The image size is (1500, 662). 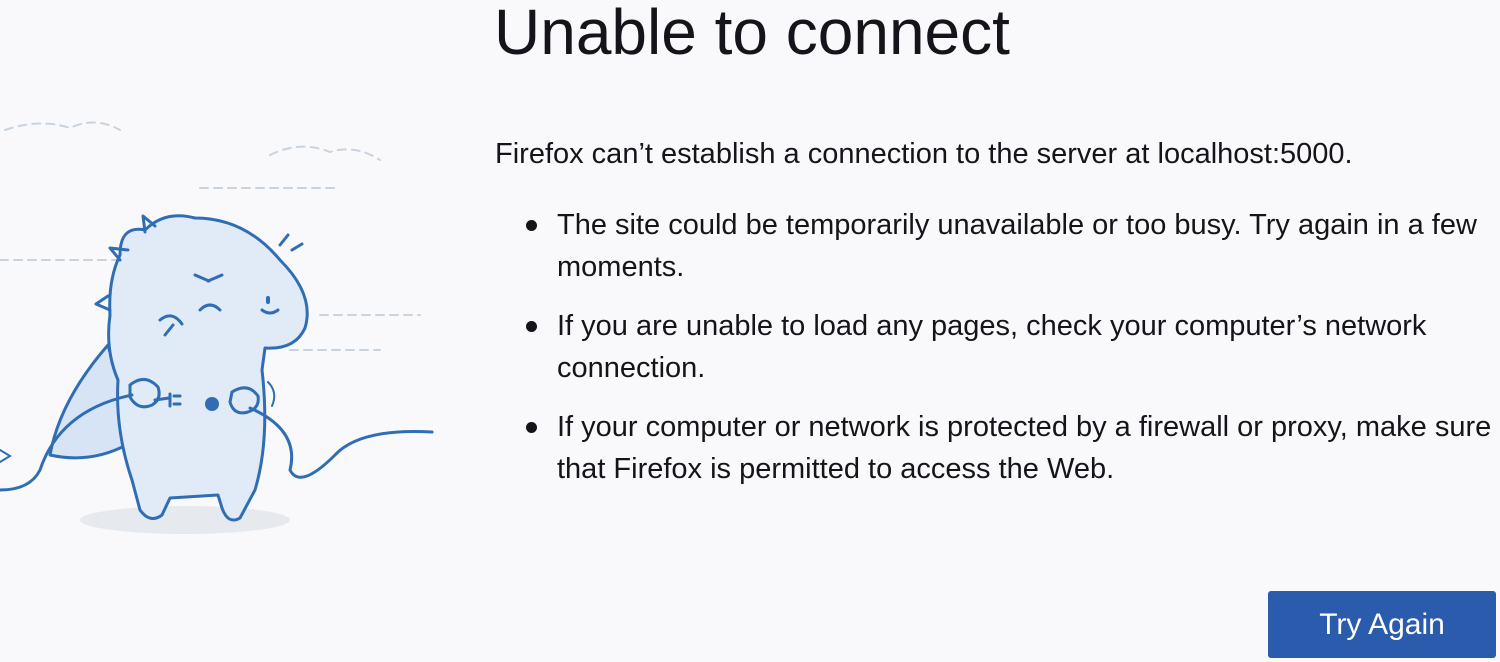 What do you see at coordinates (752, 34) in the screenshot?
I see `page-title: Unable to connect` at bounding box center [752, 34].